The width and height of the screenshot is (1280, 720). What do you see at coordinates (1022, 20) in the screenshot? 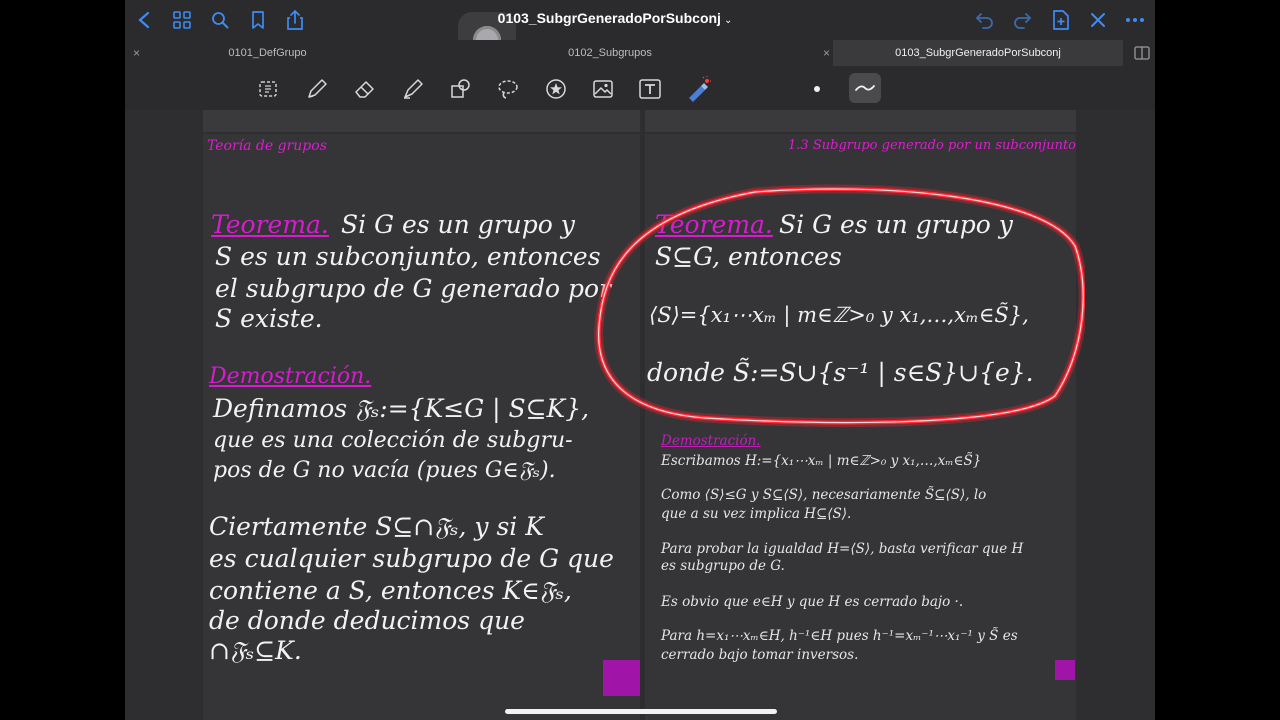
I see `redo-icon` at bounding box center [1022, 20].